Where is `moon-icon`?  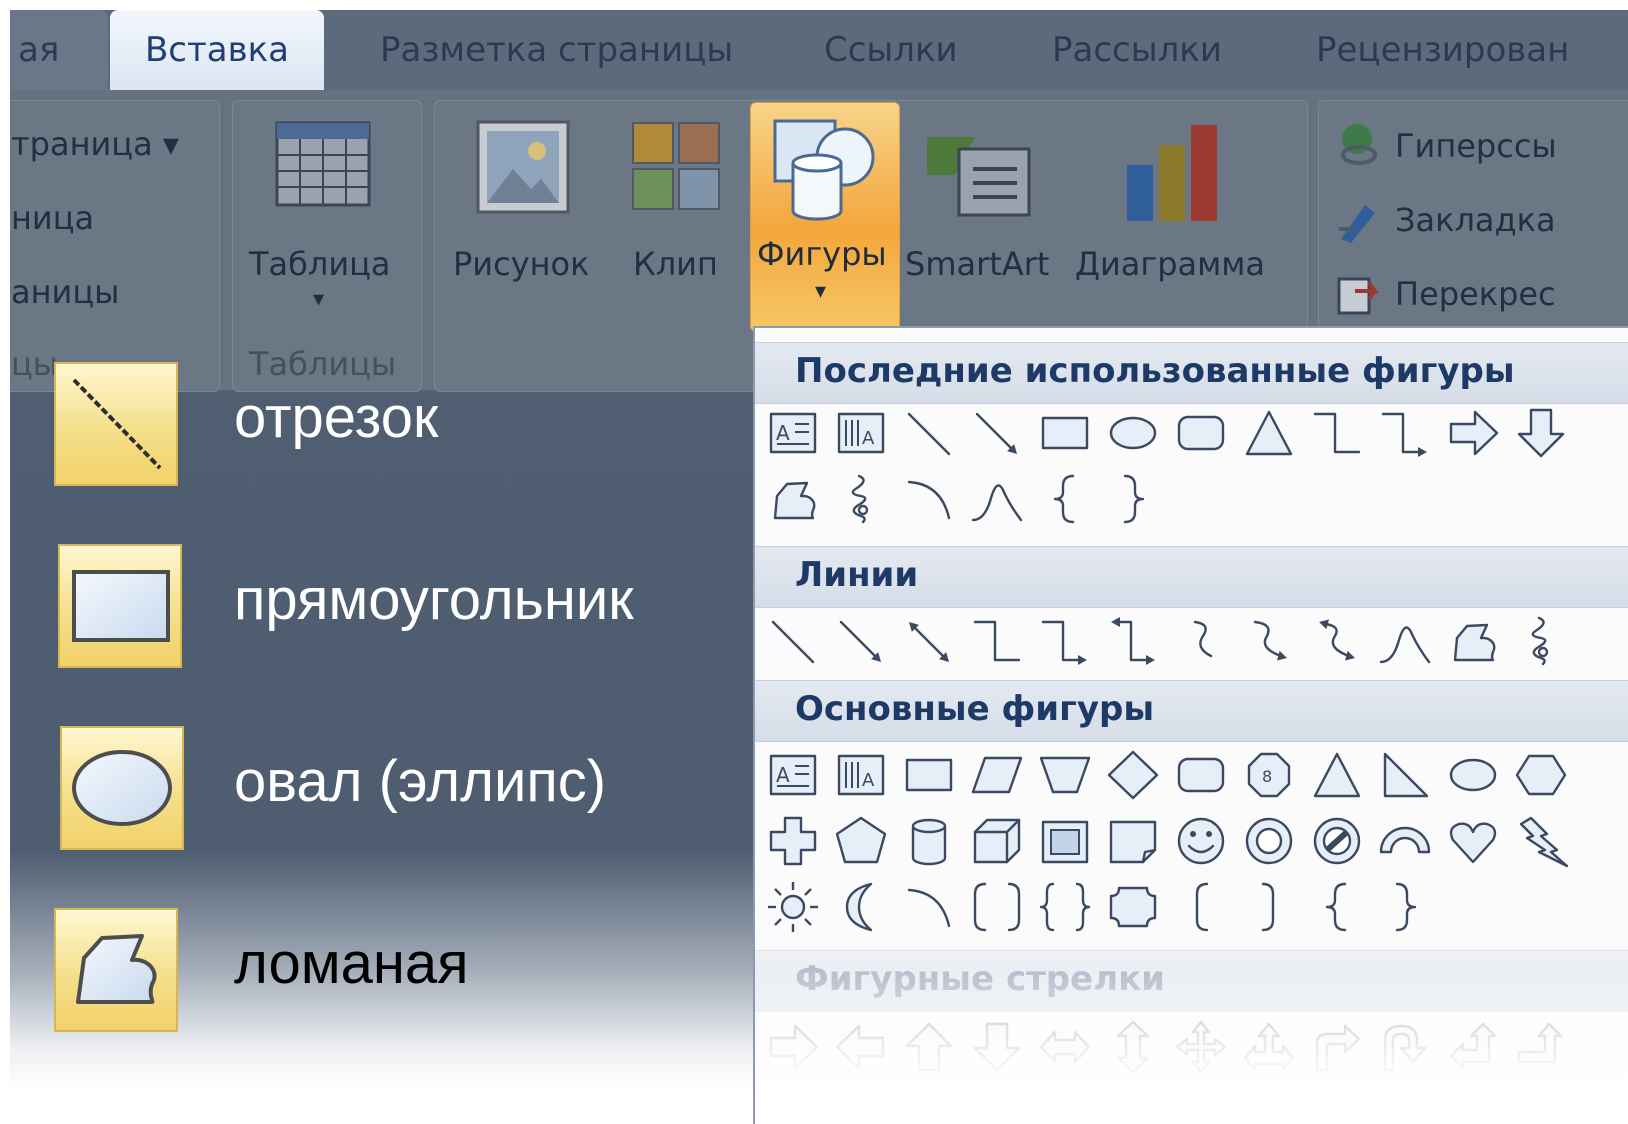 moon-icon is located at coordinates (861, 907).